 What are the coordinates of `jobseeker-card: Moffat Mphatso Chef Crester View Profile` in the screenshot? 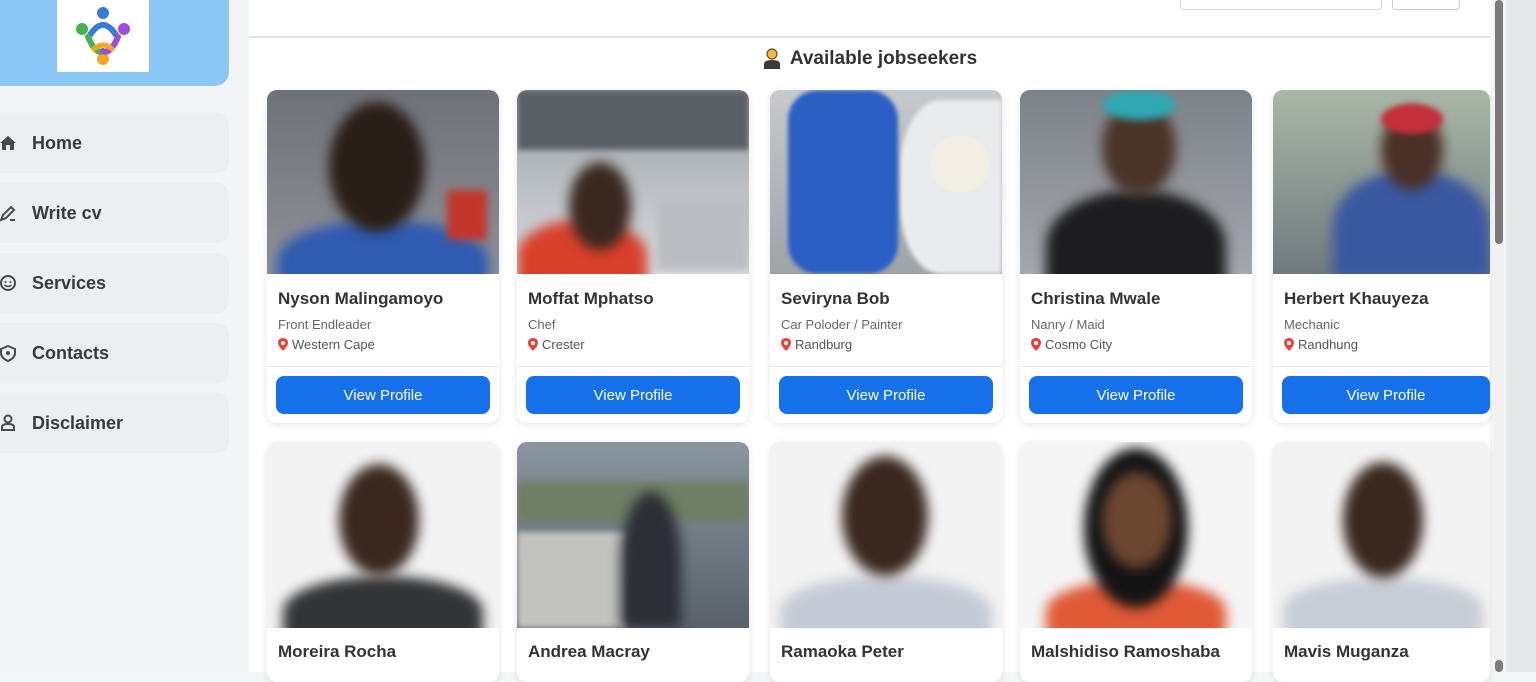 It's located at (633, 256).